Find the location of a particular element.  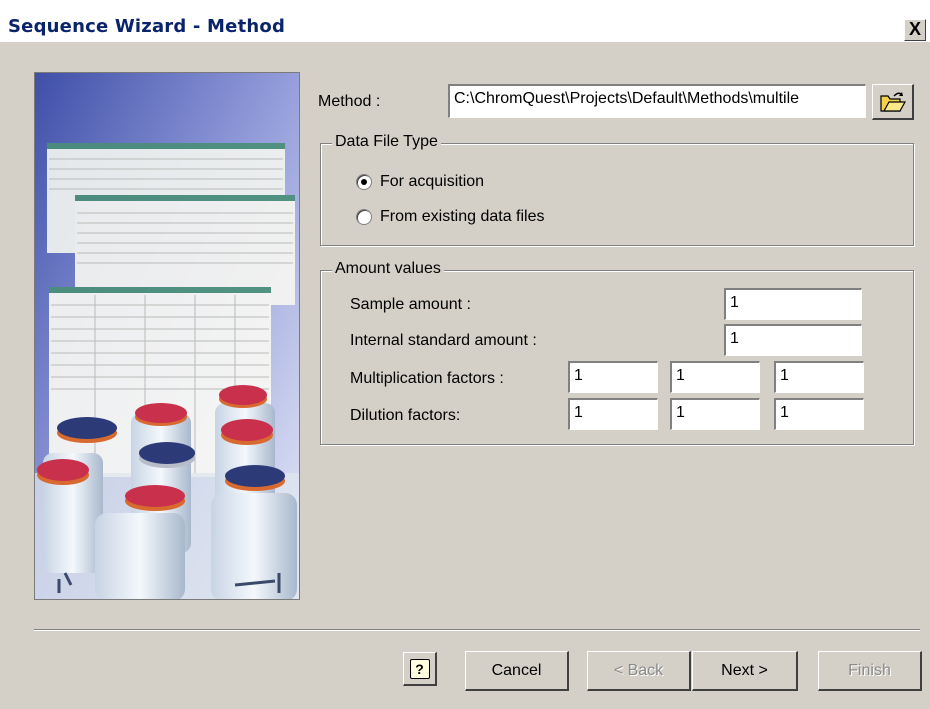

radio-for-acquisition is located at coordinates (364, 182).